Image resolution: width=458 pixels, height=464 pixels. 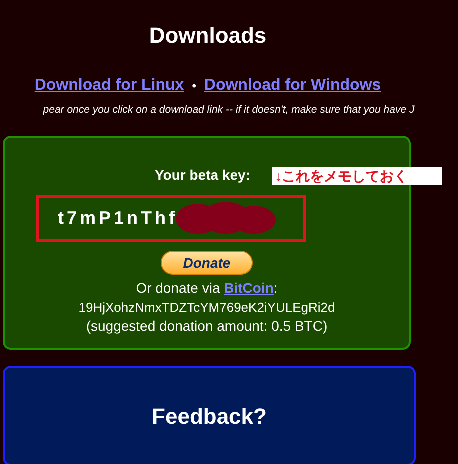 I want to click on bitcoin-link: BitCoin, so click(x=249, y=288).